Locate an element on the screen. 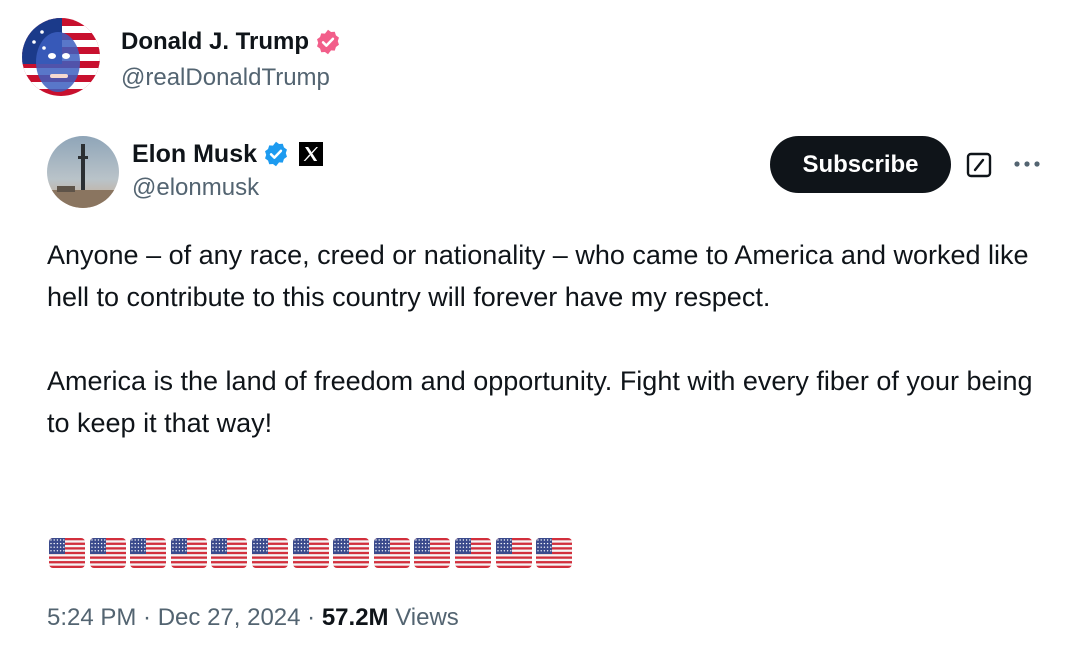  outer-author-handle: @realDonaldTrump is located at coordinates (231, 78).